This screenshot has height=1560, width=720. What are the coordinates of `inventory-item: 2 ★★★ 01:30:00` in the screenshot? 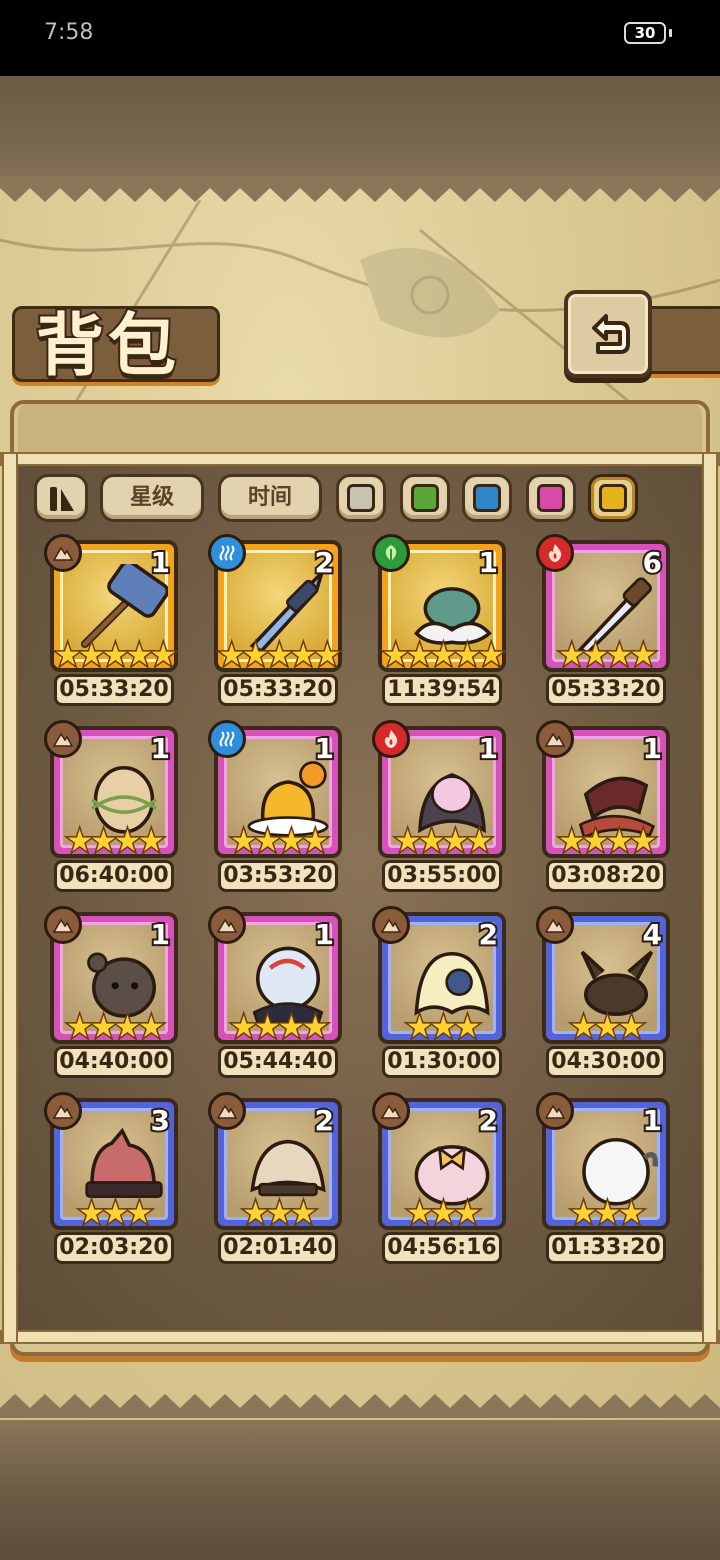 It's located at (442, 994).